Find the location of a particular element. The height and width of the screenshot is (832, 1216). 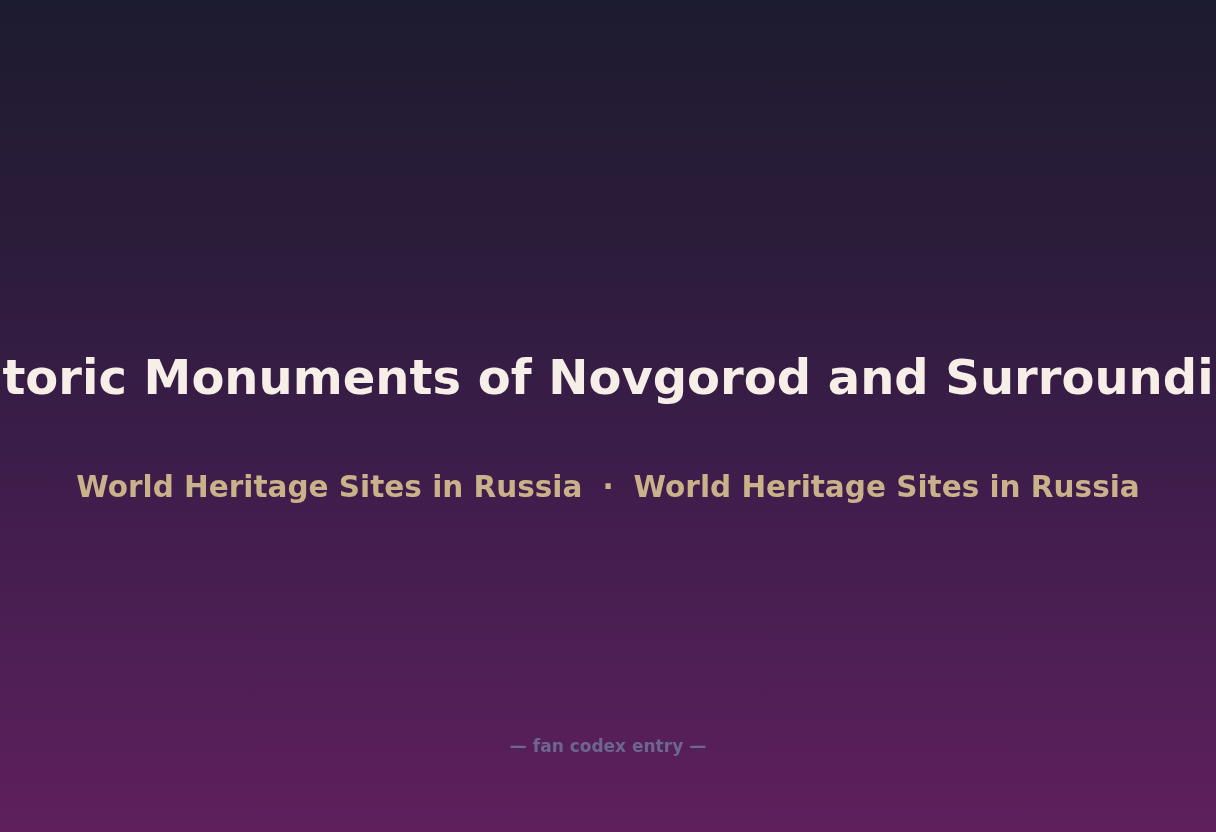

footer-caption: — fan codex entry — is located at coordinates (608, 746).